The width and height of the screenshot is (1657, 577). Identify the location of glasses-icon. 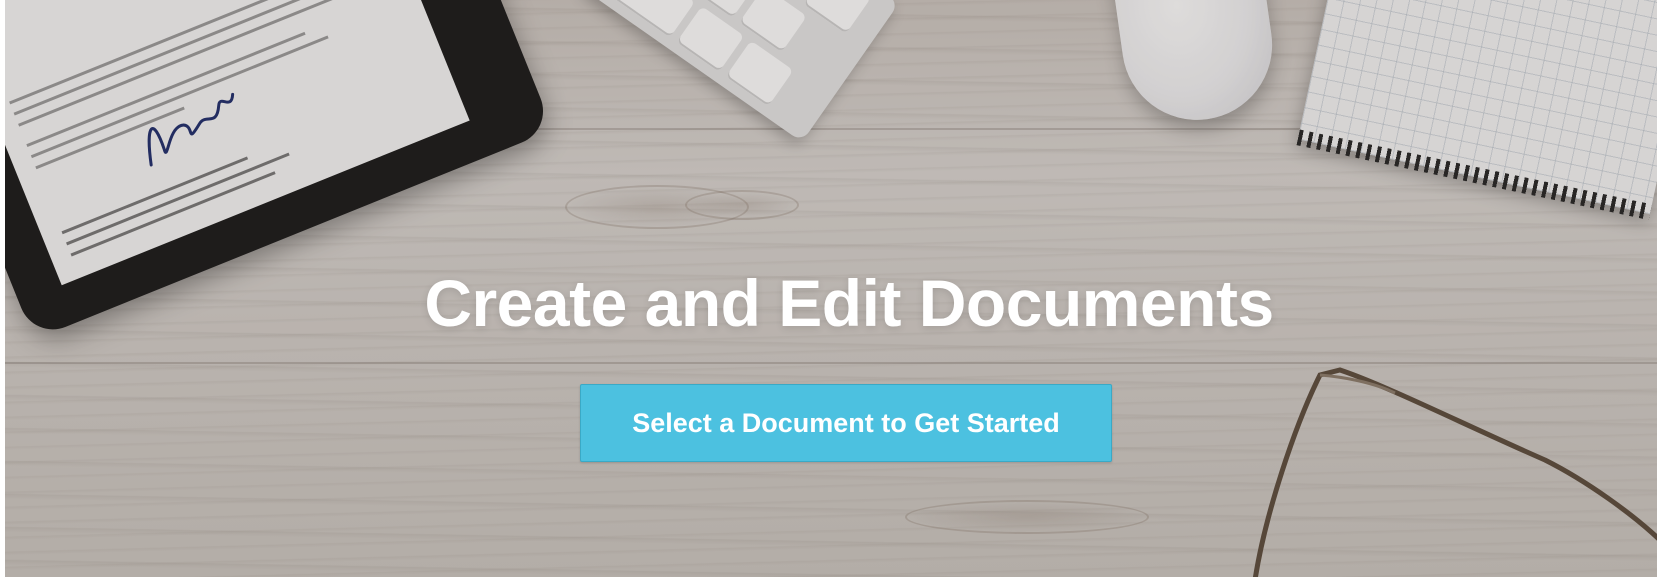
(1454, 472).